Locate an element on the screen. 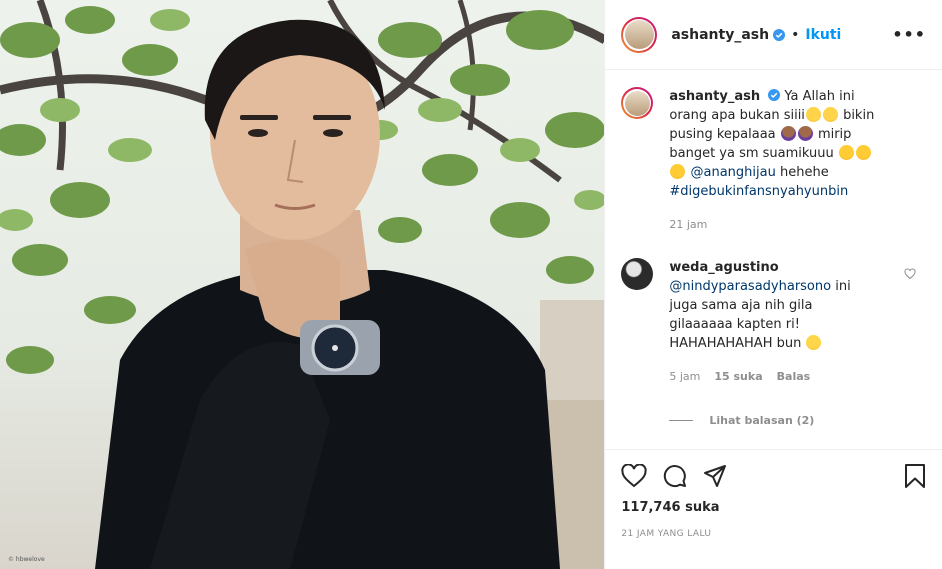  post-actions: 117,746 suka 21 JAM YANG LALU is located at coordinates (773, 494).